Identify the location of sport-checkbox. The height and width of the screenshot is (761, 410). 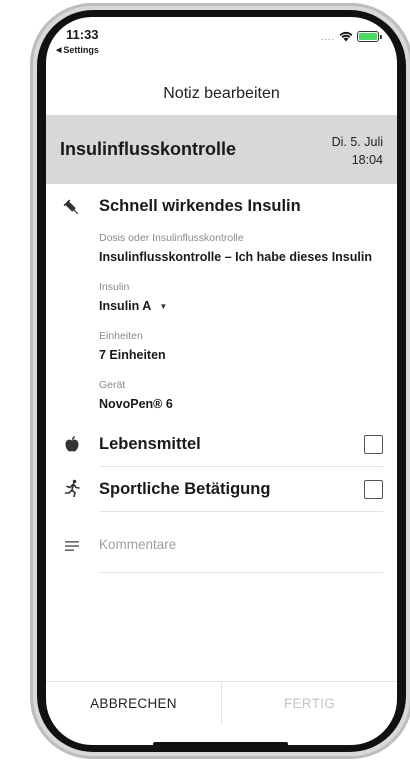
(373, 489).